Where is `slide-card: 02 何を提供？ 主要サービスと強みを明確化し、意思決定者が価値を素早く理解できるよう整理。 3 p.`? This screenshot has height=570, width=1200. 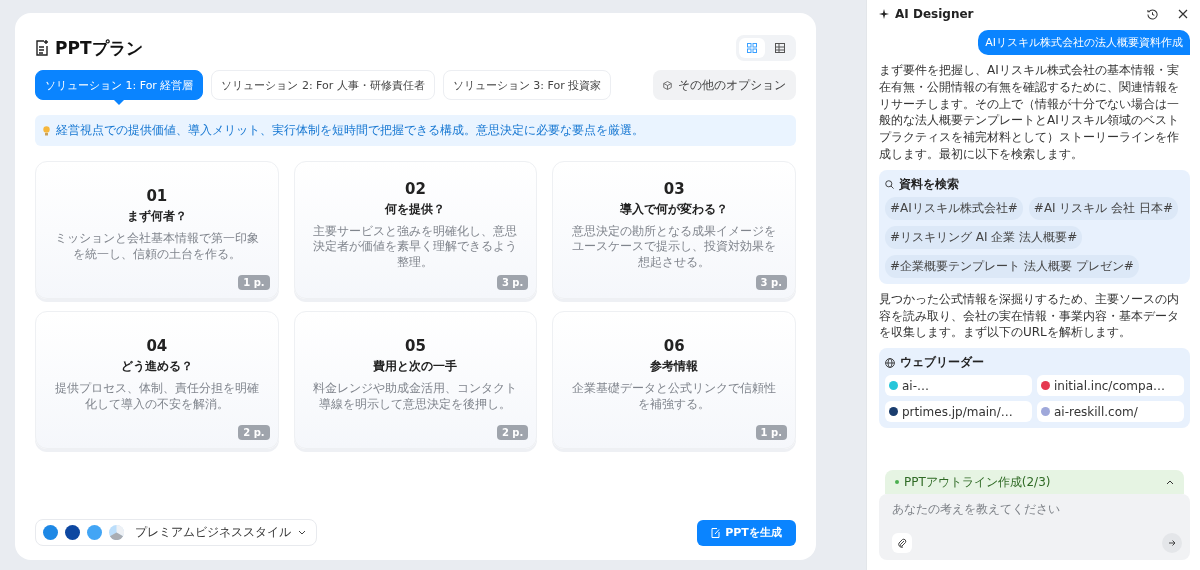
slide-card: 02 何を提供？ 主要サービスと強みを明確化し、意思決定者が価値を素早く理解できるよう整理。 3 p. is located at coordinates (415, 230).